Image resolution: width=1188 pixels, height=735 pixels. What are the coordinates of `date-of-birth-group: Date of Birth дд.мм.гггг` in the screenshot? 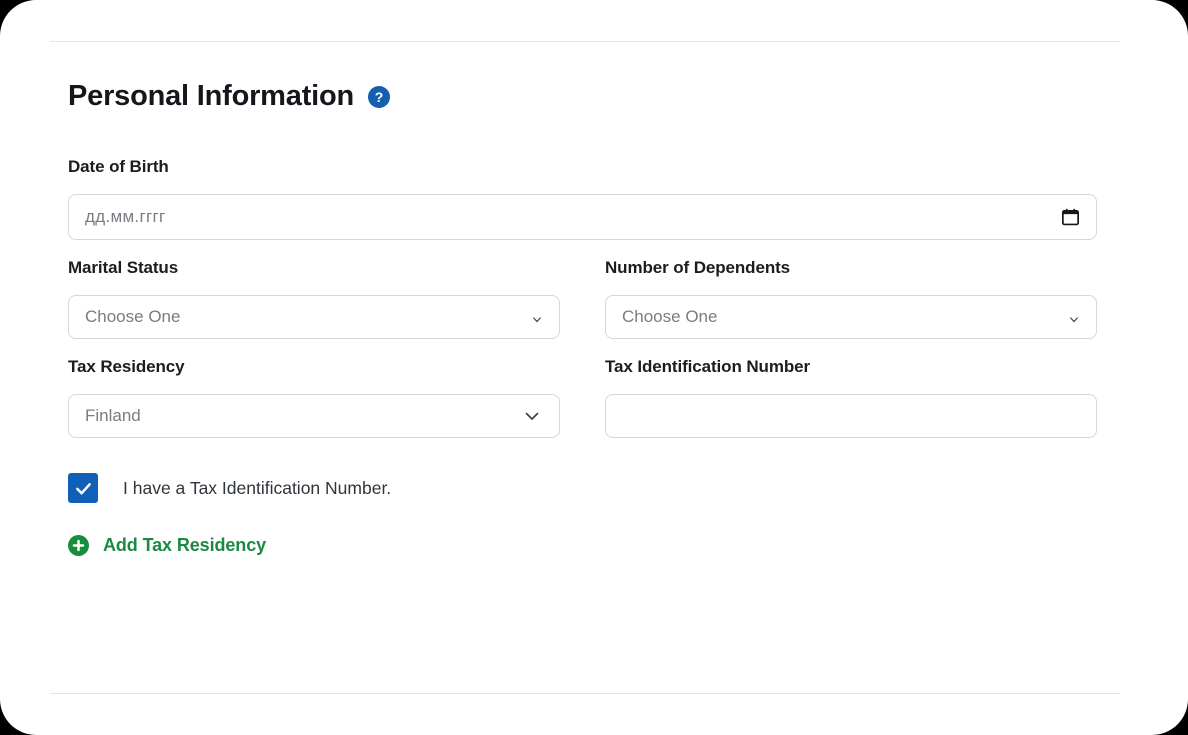 It's located at (582, 198).